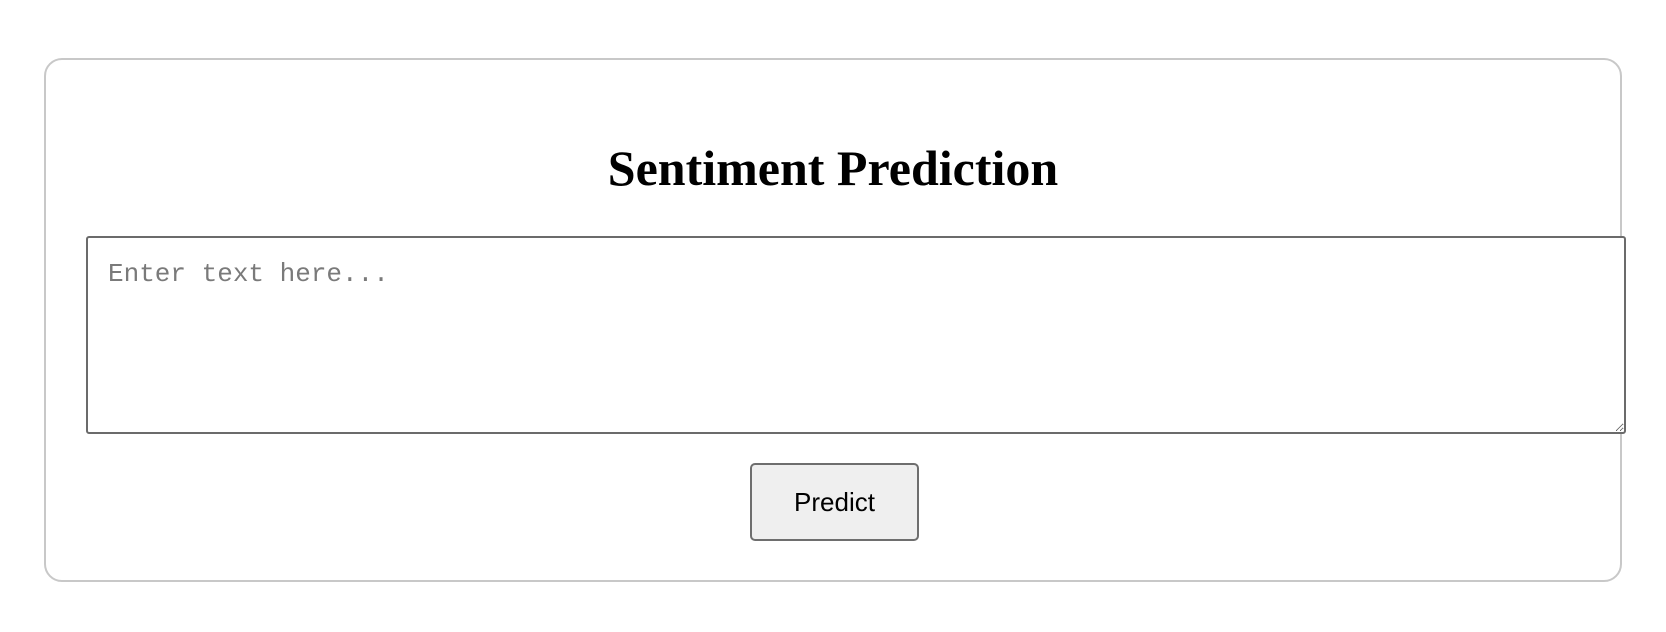  I want to click on predict-button: Predict, so click(834, 502).